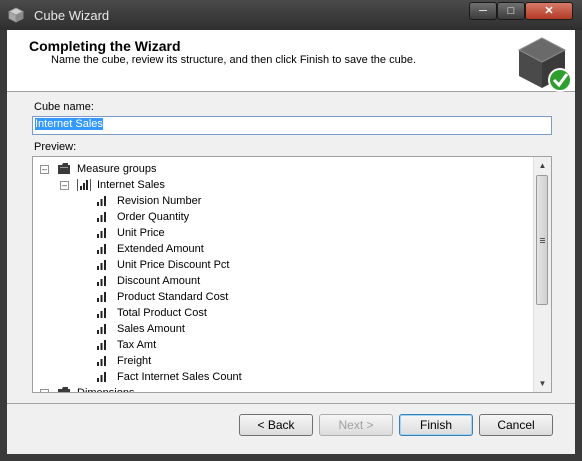 Image resolution: width=582 pixels, height=461 pixels. I want to click on tree-node-measure: Product Standard Cost, so click(283, 297).